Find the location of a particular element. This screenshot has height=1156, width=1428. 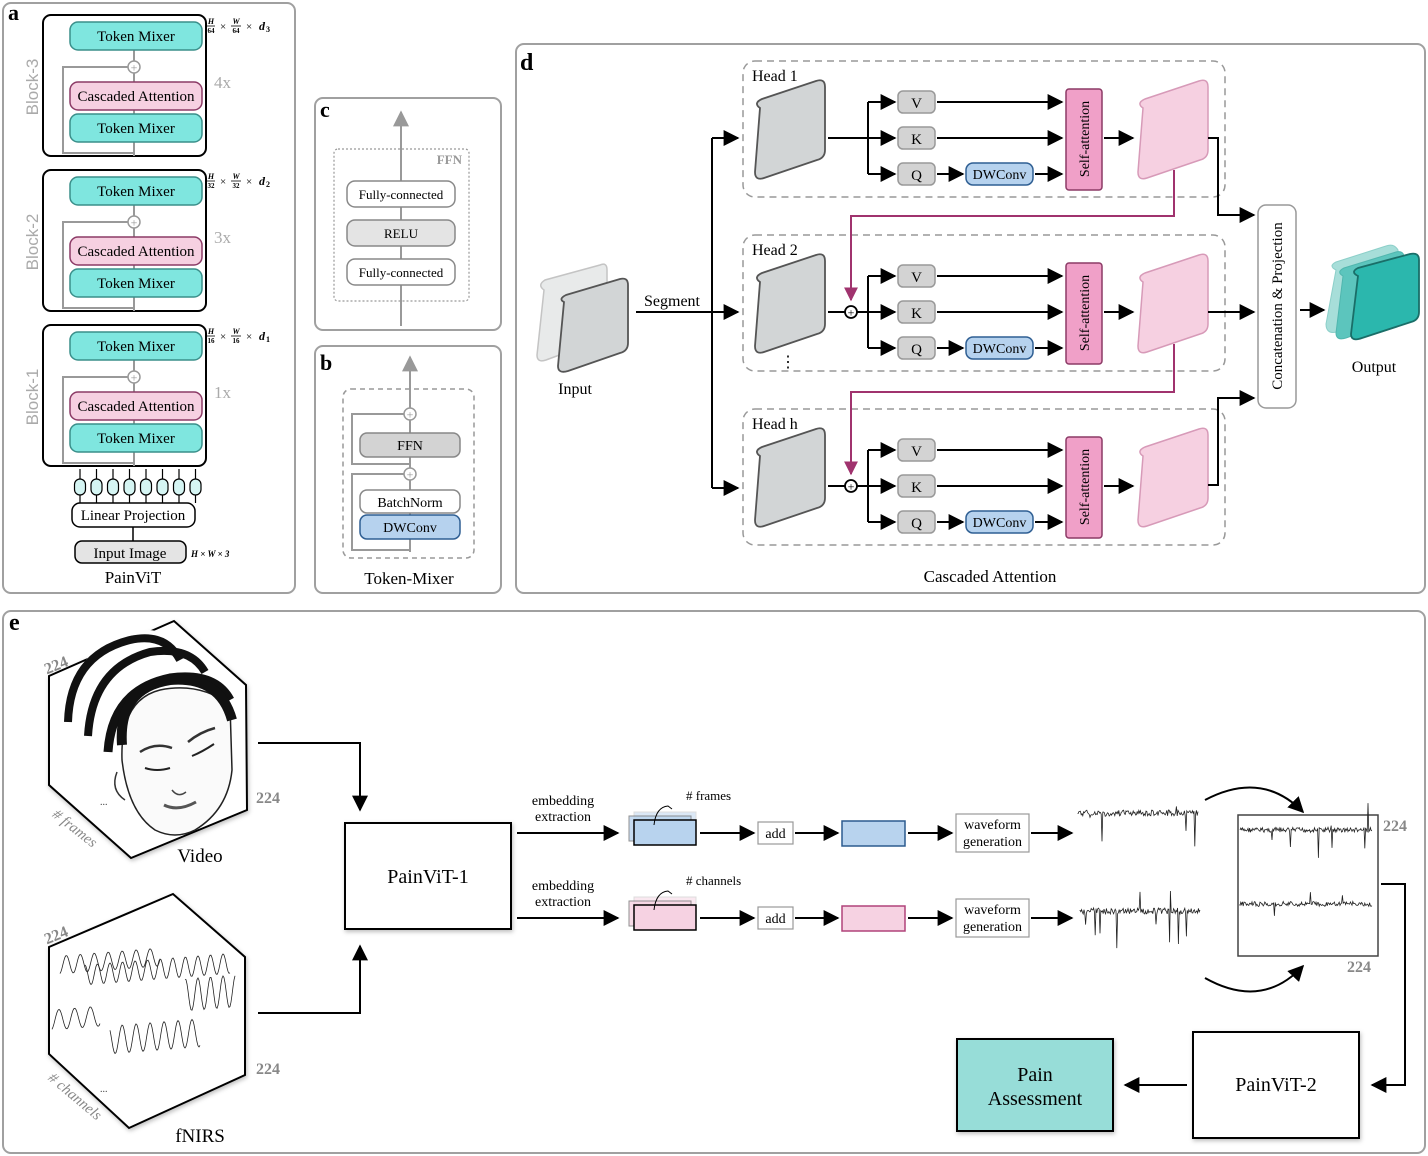

combined-dim-bottom: 224 is located at coordinates (1359, 967).